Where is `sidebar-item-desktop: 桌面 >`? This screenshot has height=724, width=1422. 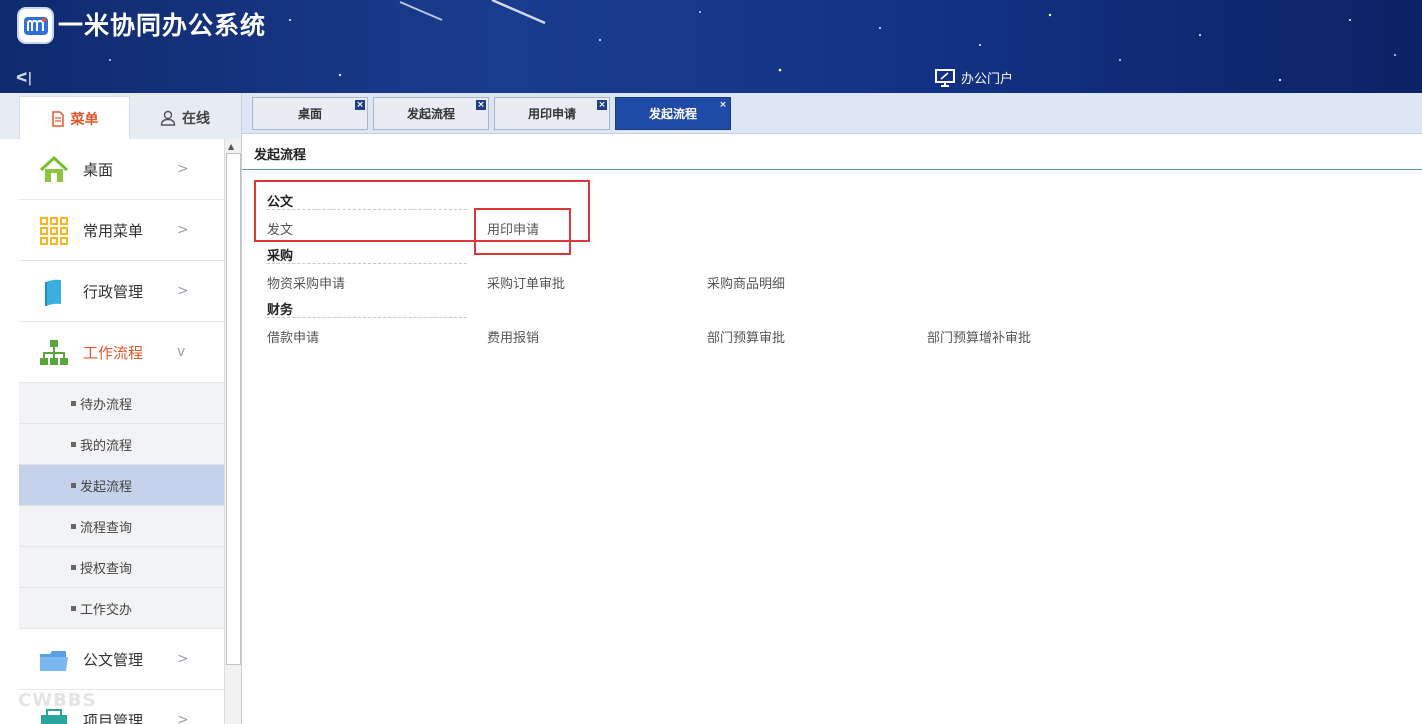 sidebar-item-desktop: 桌面 > is located at coordinates (121, 169).